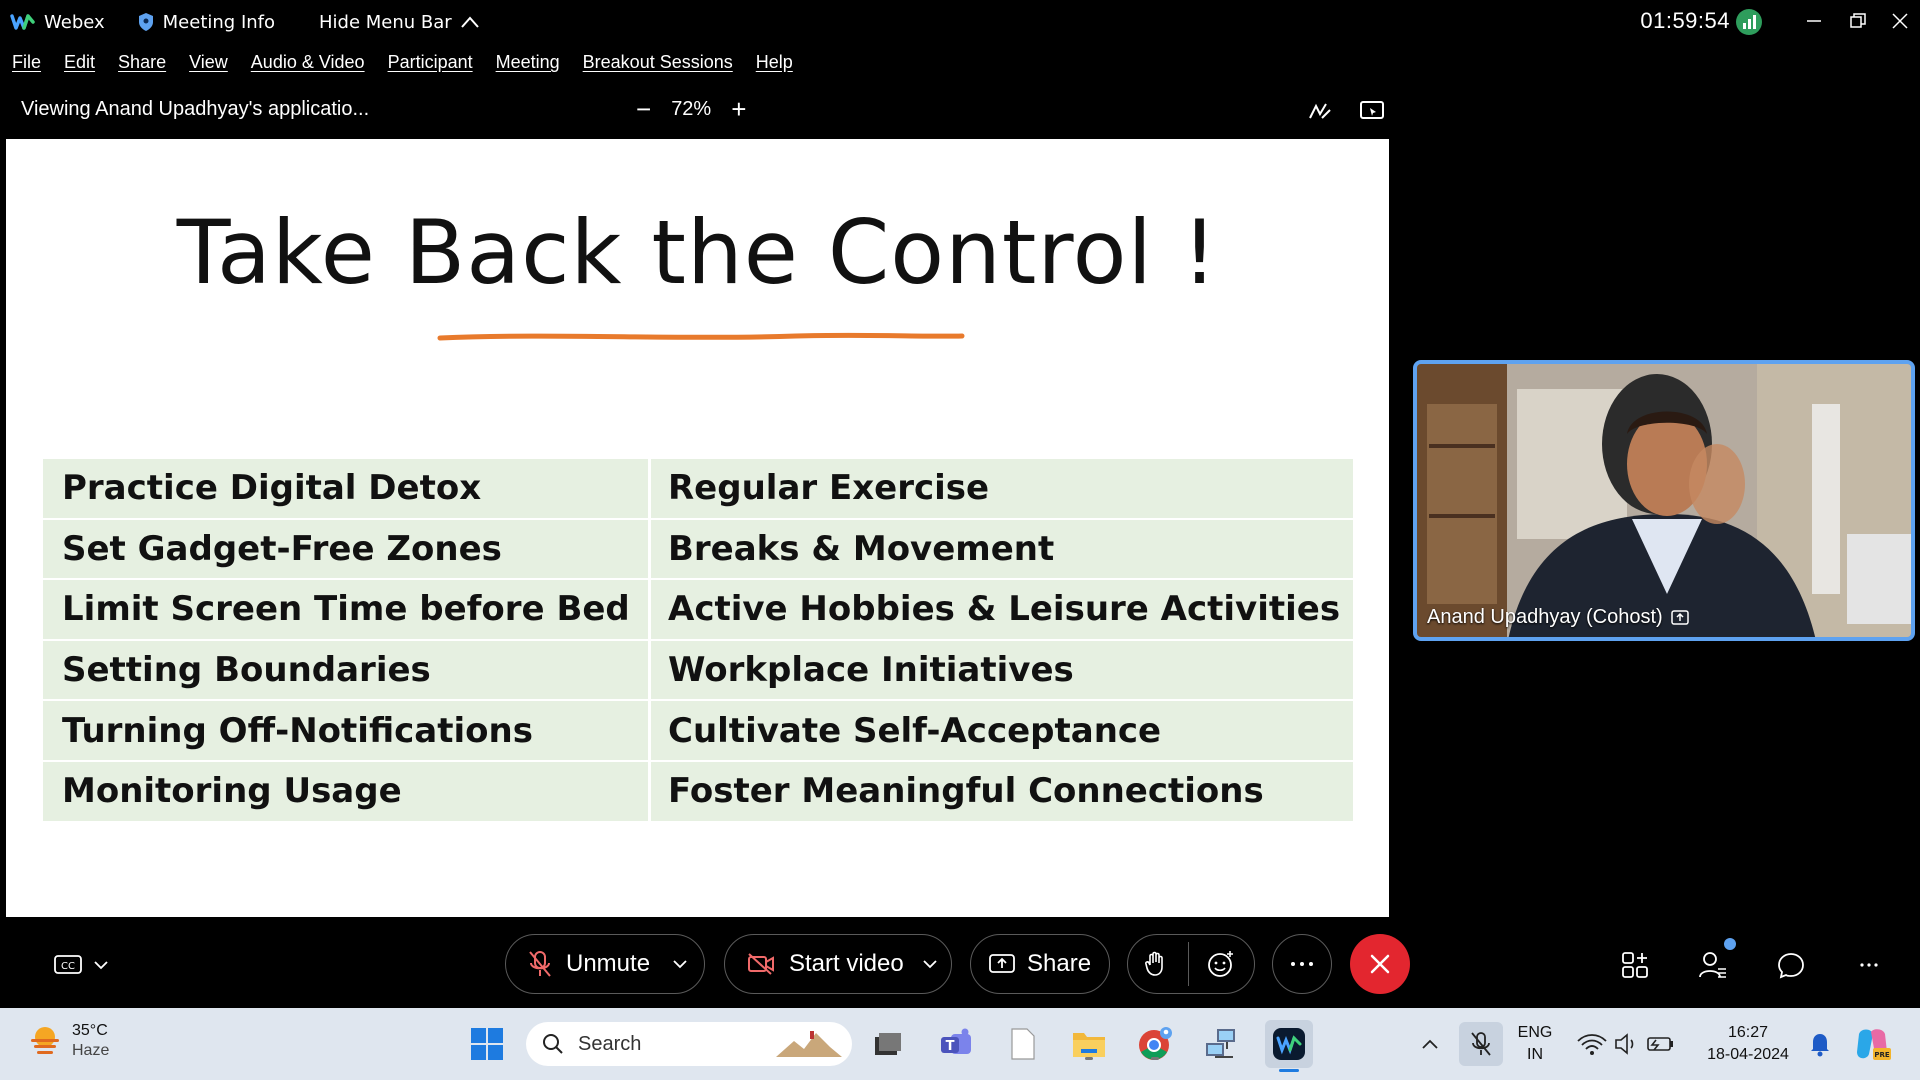 The image size is (1920, 1080). Describe the element at coordinates (74, 22) in the screenshot. I see `app-name: Webex` at that location.